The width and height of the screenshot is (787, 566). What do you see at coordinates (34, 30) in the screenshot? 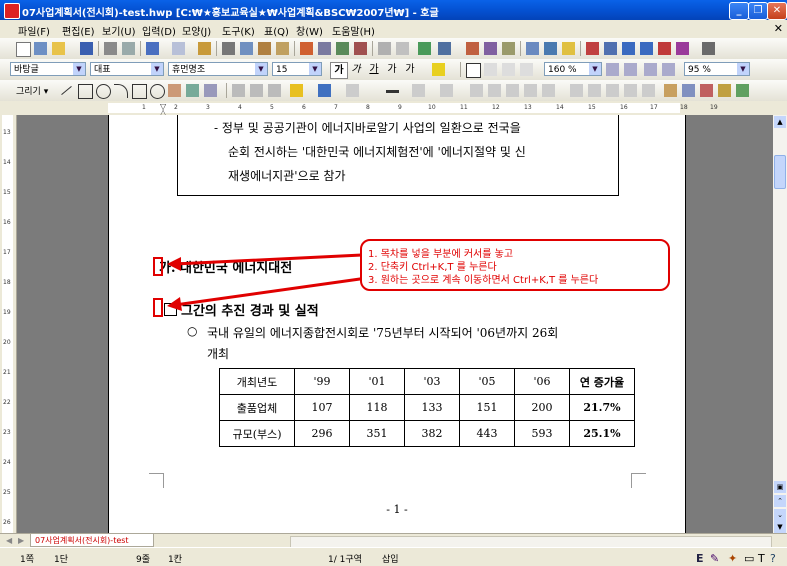
I see `menu-file: 파일(F)` at bounding box center [34, 30].